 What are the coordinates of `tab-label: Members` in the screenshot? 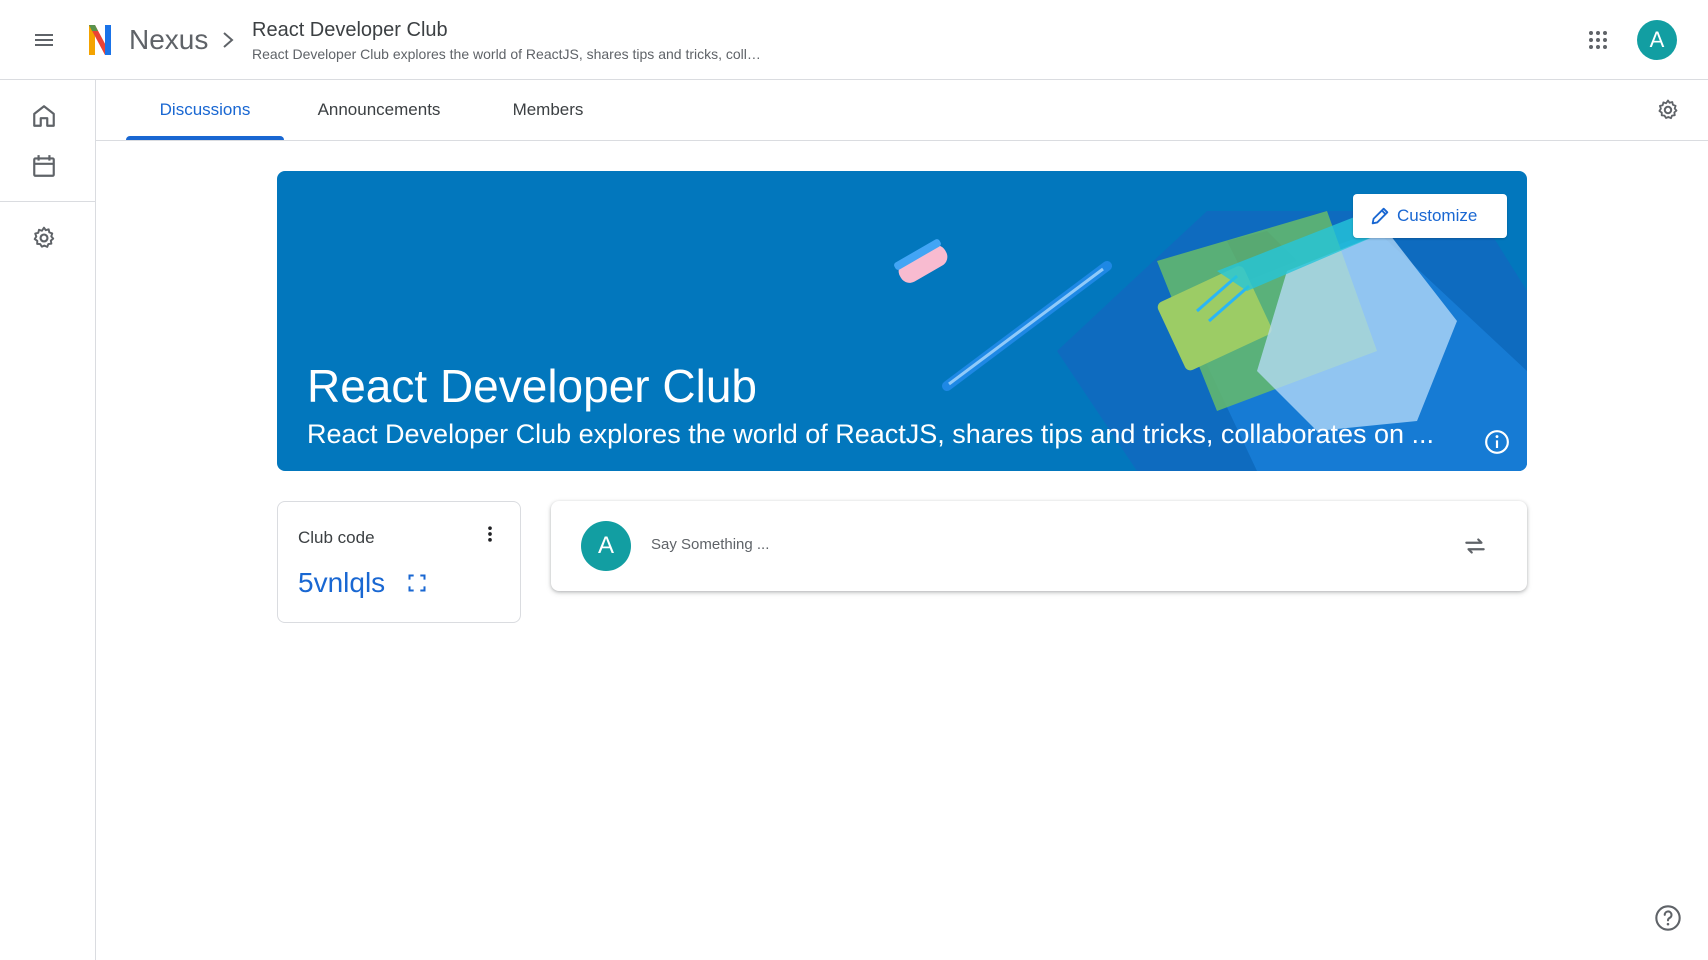 It's located at (548, 109).